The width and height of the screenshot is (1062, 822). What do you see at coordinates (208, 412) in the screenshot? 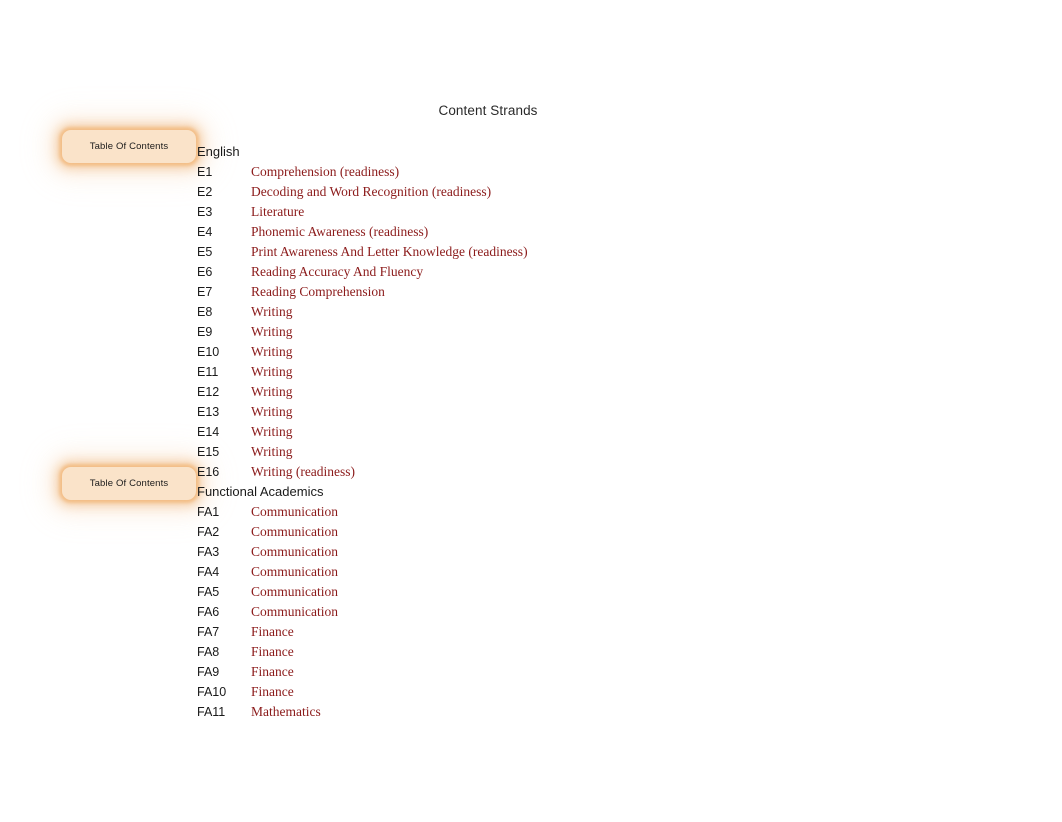
I see `strand-code: E13` at bounding box center [208, 412].